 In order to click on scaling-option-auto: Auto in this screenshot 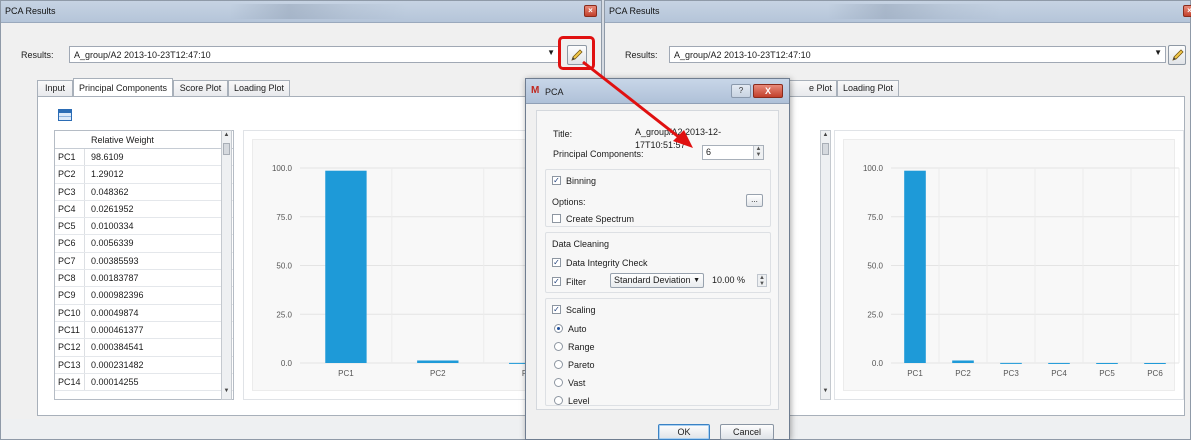, I will do `click(577, 329)`.